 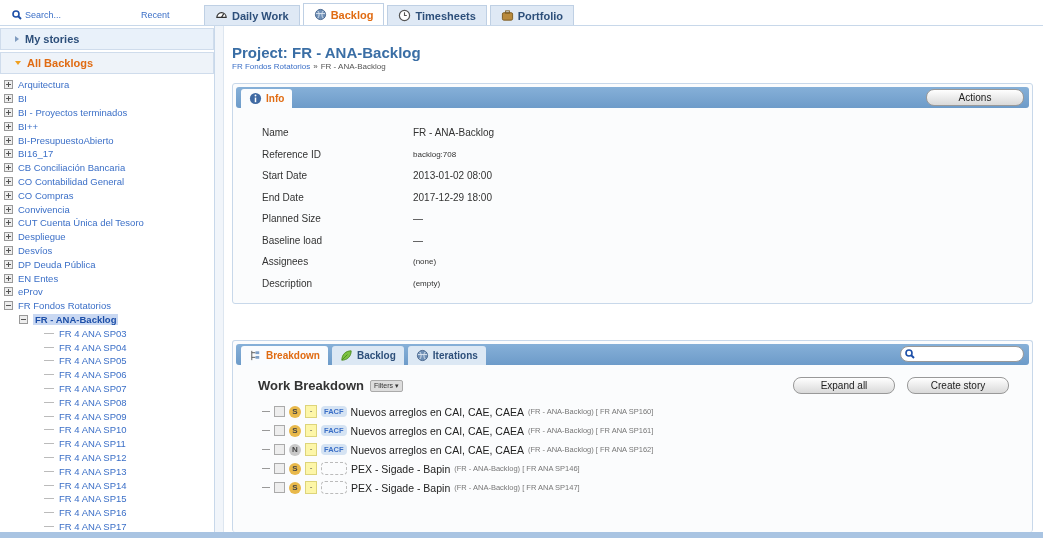 What do you see at coordinates (418, 219) in the screenshot?
I see `field-value: —` at bounding box center [418, 219].